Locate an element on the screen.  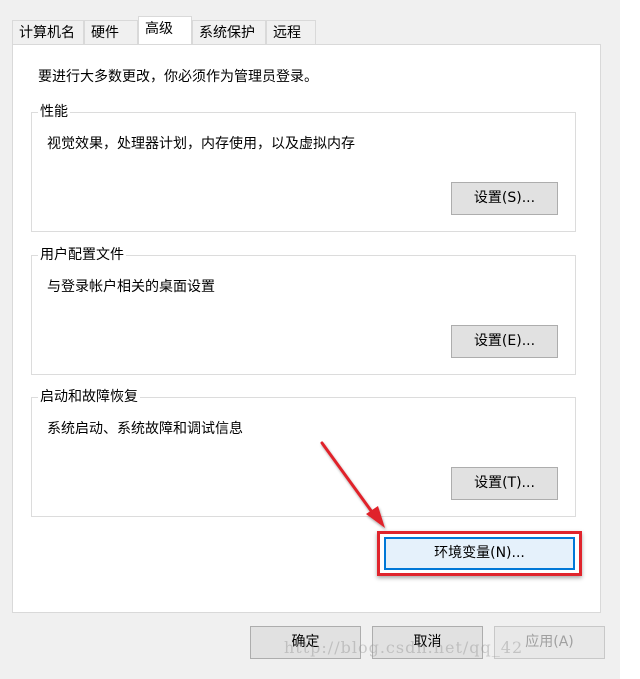
user-profiles-title: 用户配置文件 is located at coordinates (82, 255).